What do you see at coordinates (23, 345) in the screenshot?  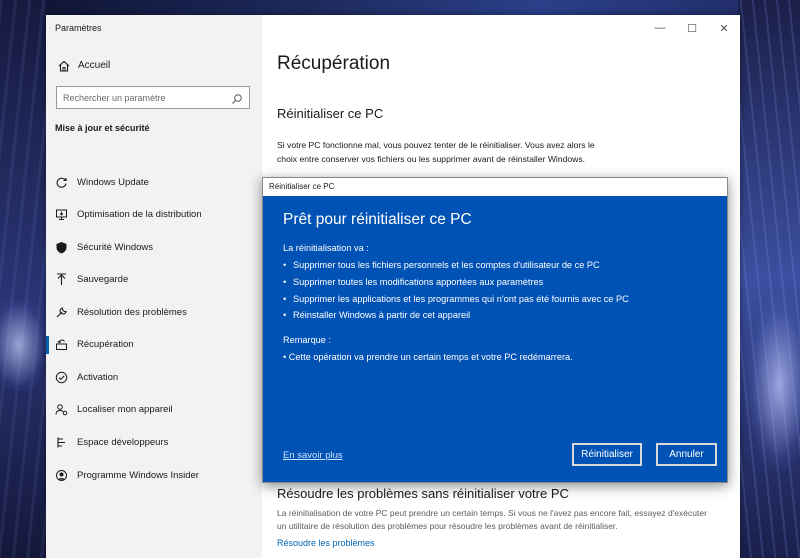 I see `desktop-light-glow-left` at bounding box center [23, 345].